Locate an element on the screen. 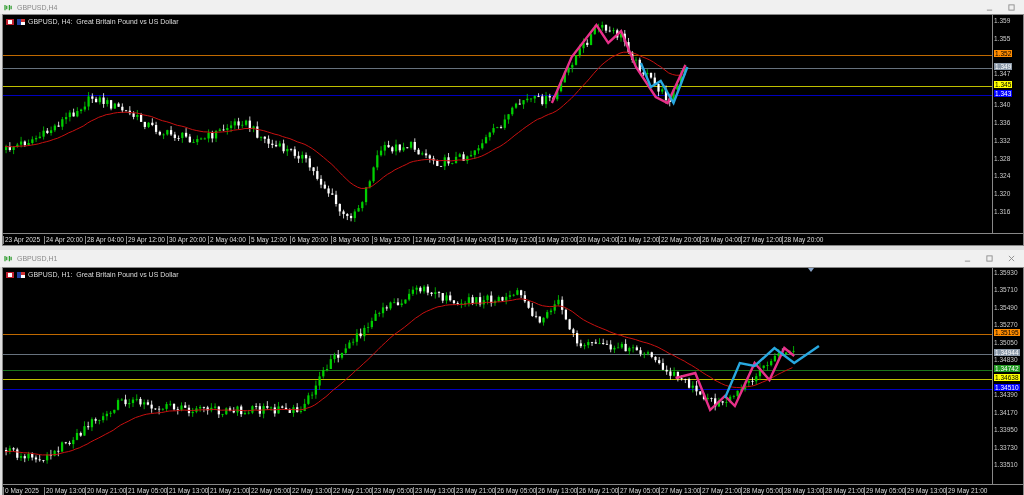 The width and height of the screenshot is (1024, 495). close-icon is located at coordinates (1011, 258).